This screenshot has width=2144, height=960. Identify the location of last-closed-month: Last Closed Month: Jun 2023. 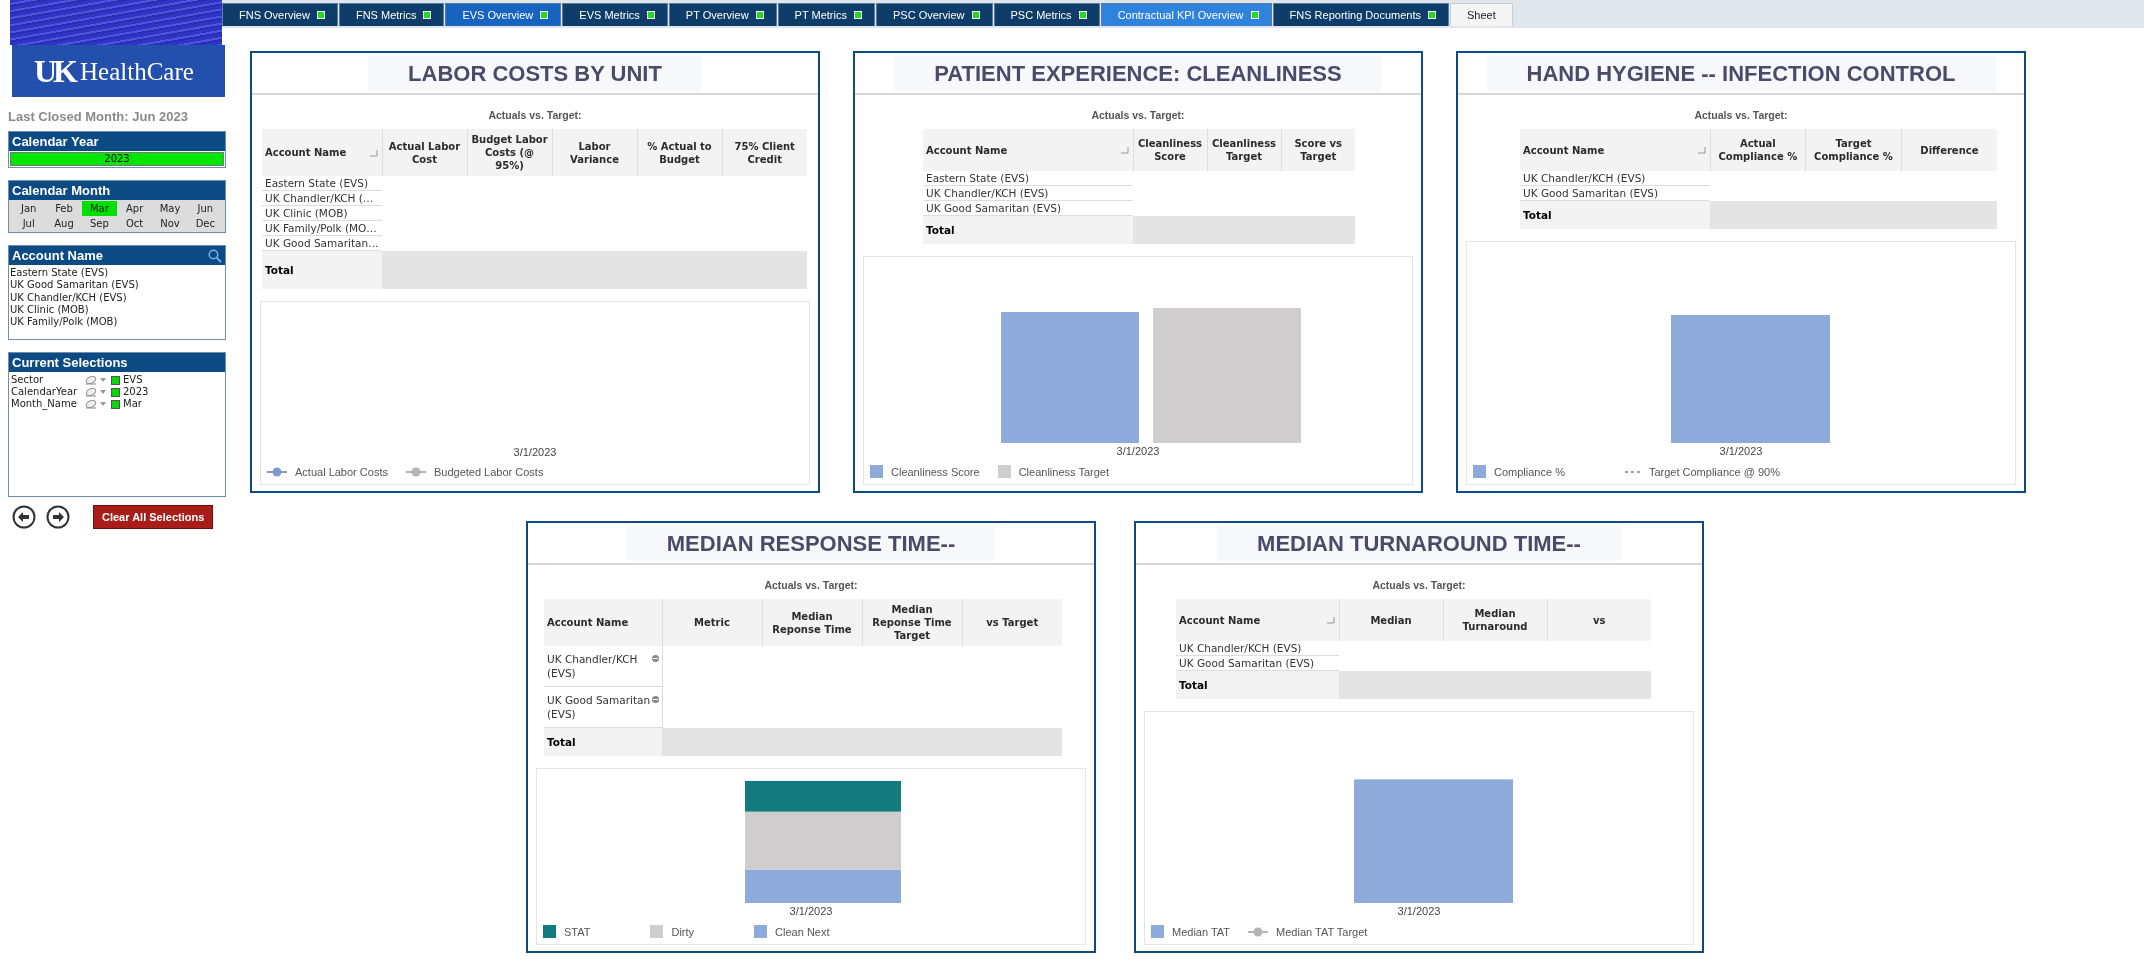
(98, 116).